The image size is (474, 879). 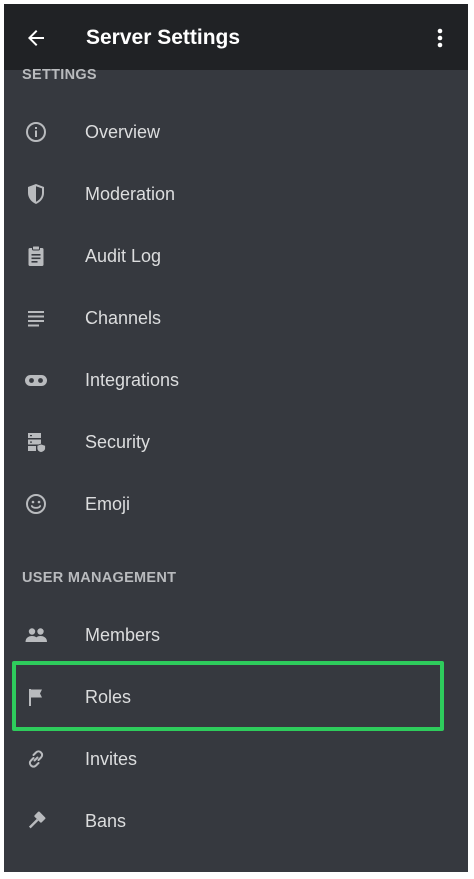 What do you see at coordinates (236, 256) in the screenshot?
I see `settings-item-audit-log: Audit Log` at bounding box center [236, 256].